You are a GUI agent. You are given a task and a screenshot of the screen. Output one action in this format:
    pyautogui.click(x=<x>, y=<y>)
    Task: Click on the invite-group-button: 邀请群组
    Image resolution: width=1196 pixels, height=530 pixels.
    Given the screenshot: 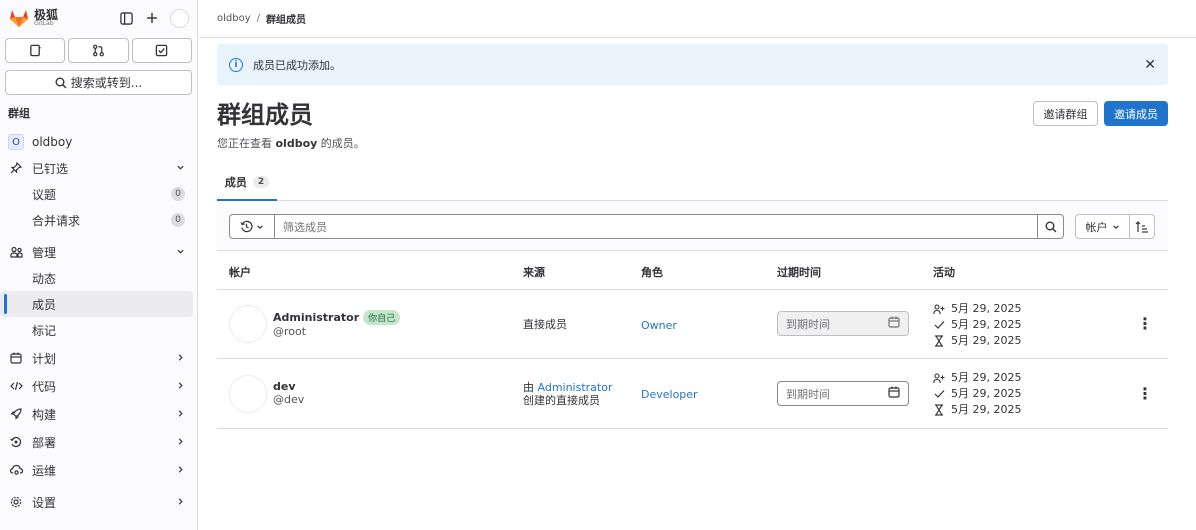 What is the action you would take?
    pyautogui.click(x=1065, y=113)
    